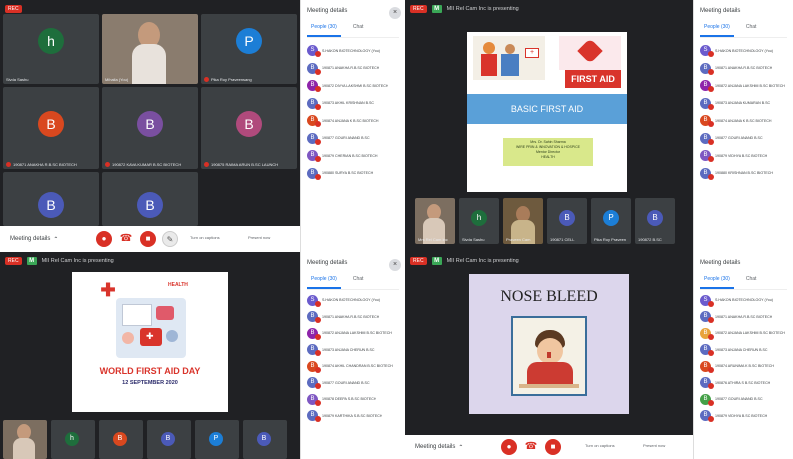  What do you see at coordinates (217, 439) in the screenshot?
I see `participant-tile: P` at bounding box center [217, 439].